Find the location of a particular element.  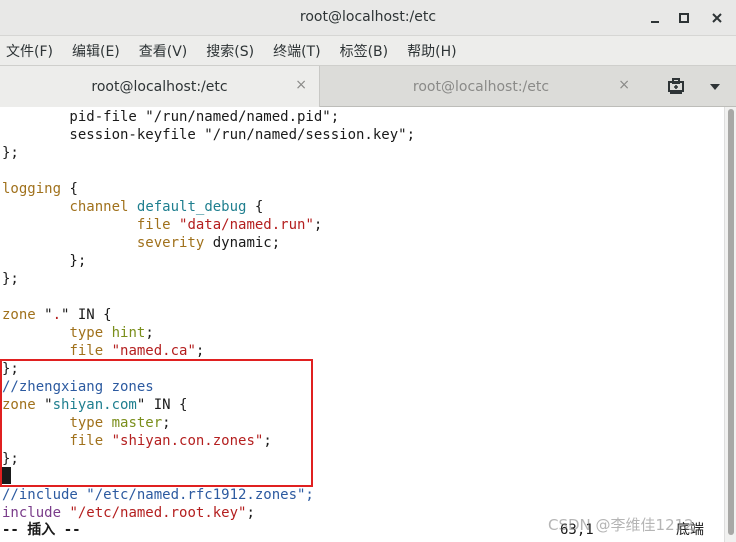

menu-help: 帮助(H) is located at coordinates (431, 51).